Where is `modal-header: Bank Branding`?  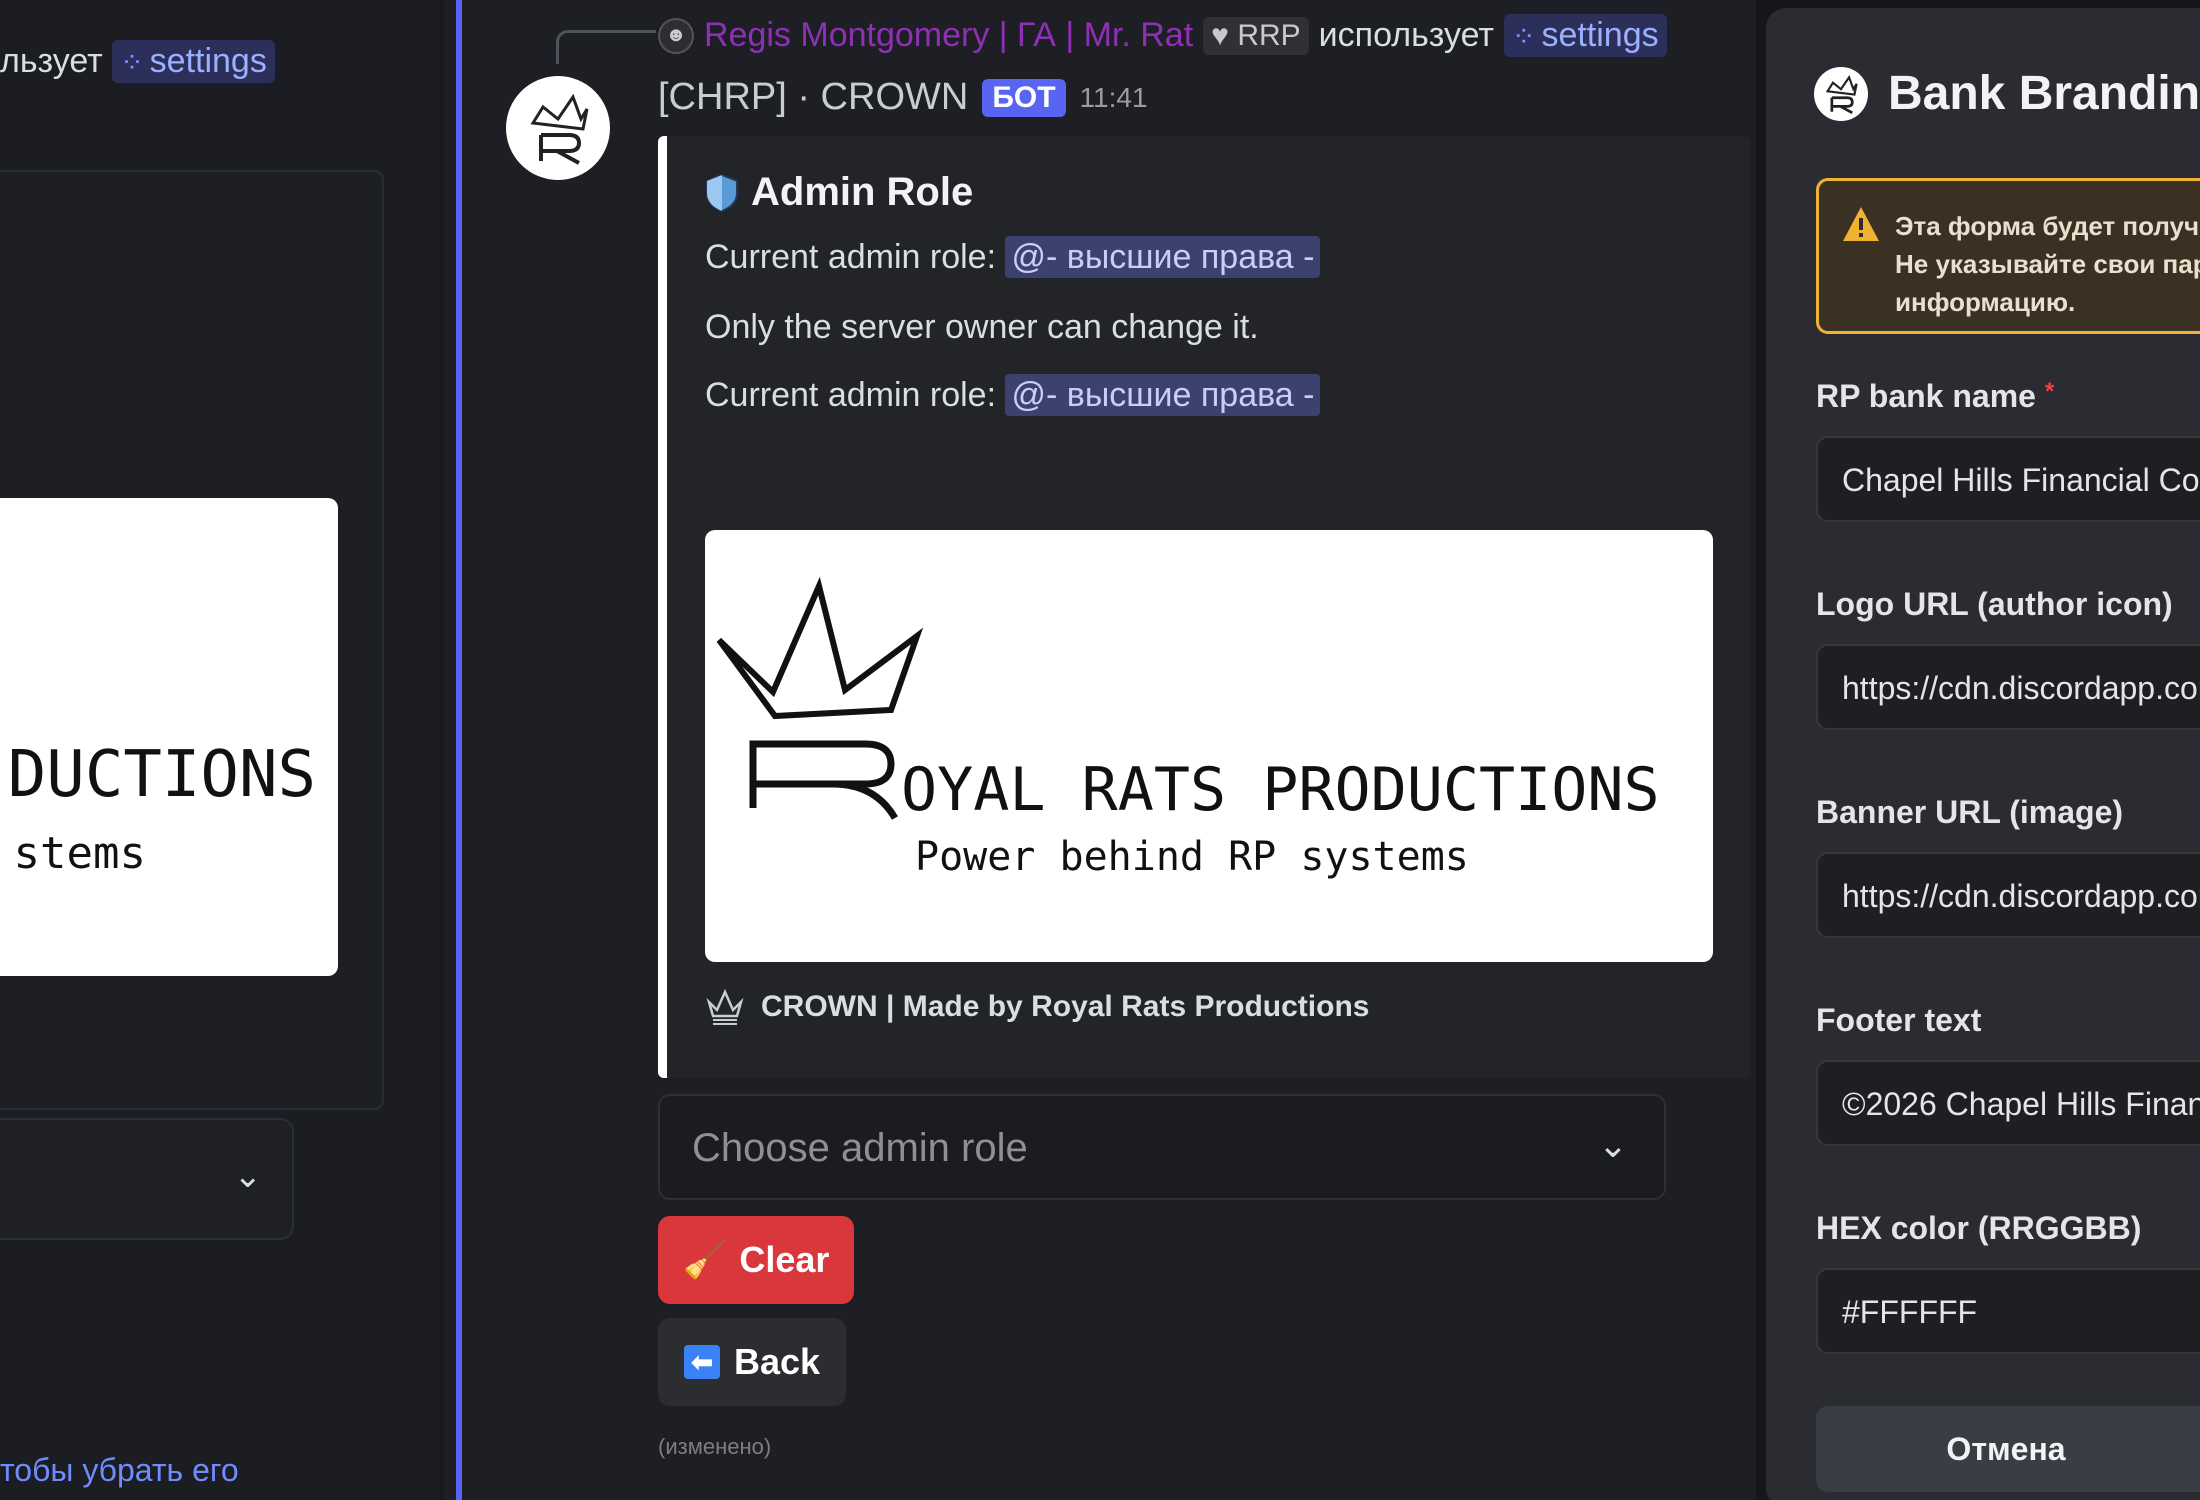
modal-header: Bank Branding is located at coordinates (2007, 93).